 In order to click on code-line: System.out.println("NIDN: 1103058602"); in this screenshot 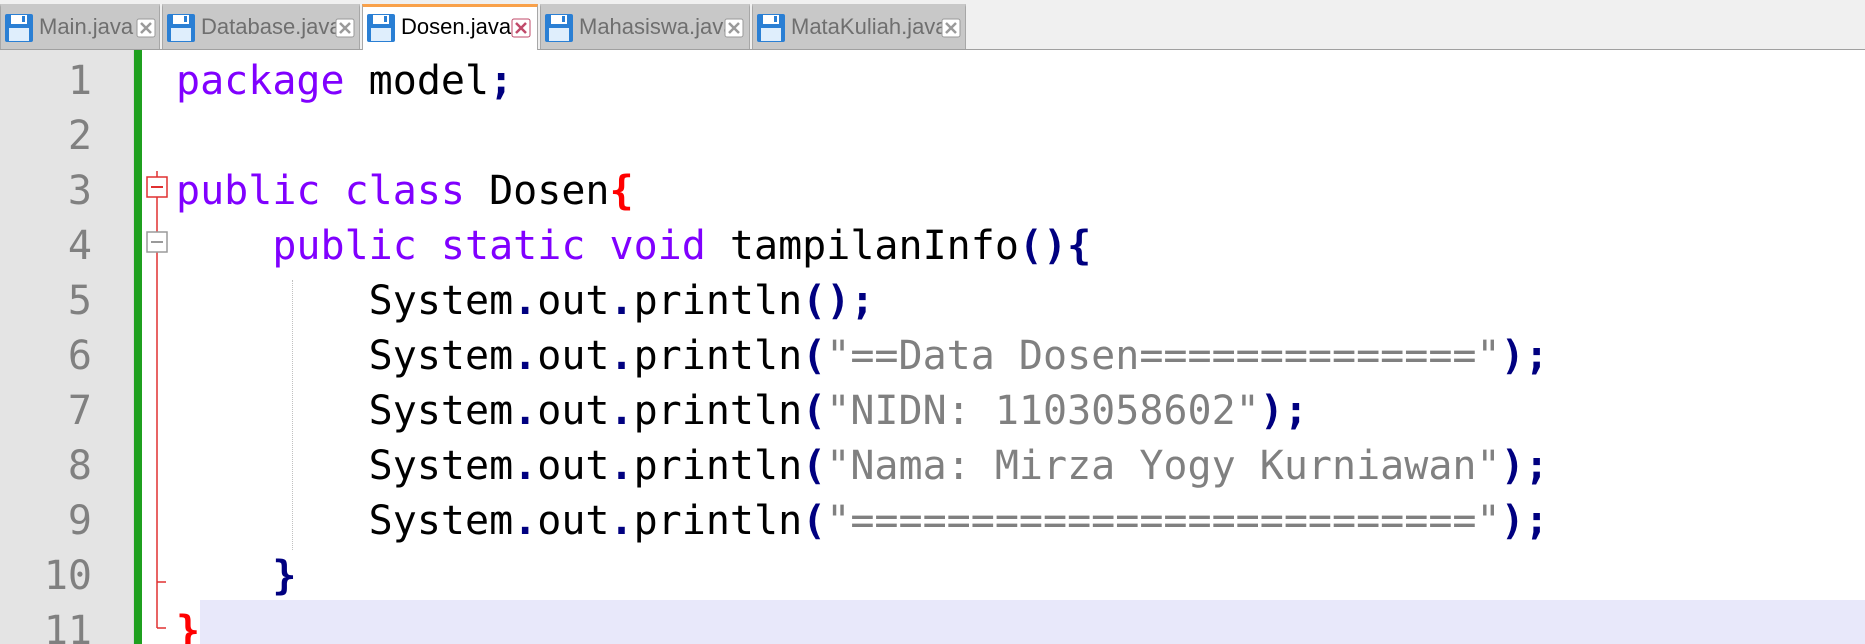, I will do `click(742, 411)`.